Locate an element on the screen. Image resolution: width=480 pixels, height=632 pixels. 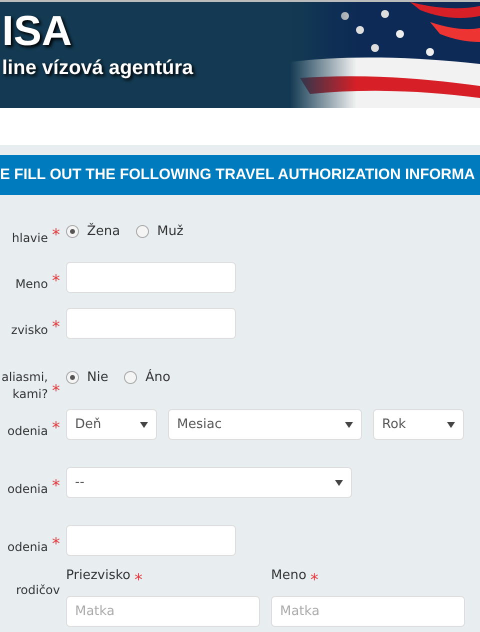
radio-option: Žena is located at coordinates (93, 232).